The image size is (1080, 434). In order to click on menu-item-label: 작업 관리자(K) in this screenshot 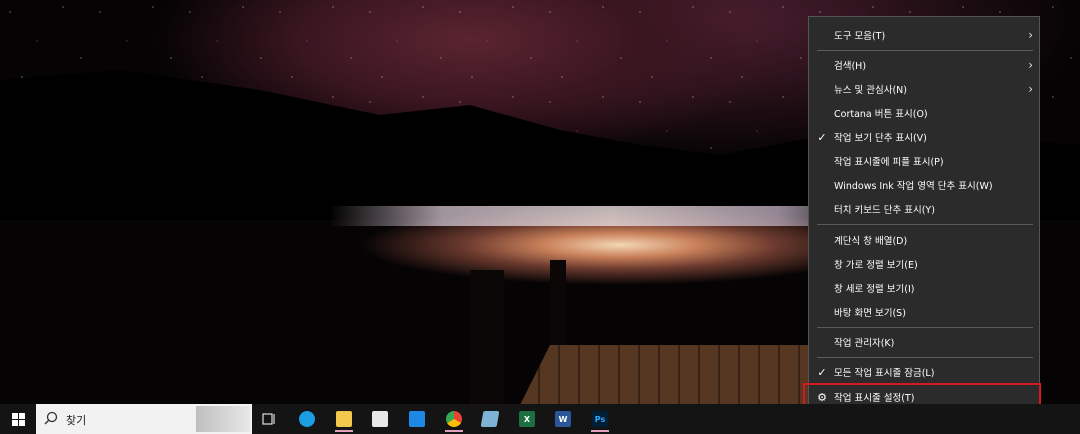, I will do `click(864, 343)`.